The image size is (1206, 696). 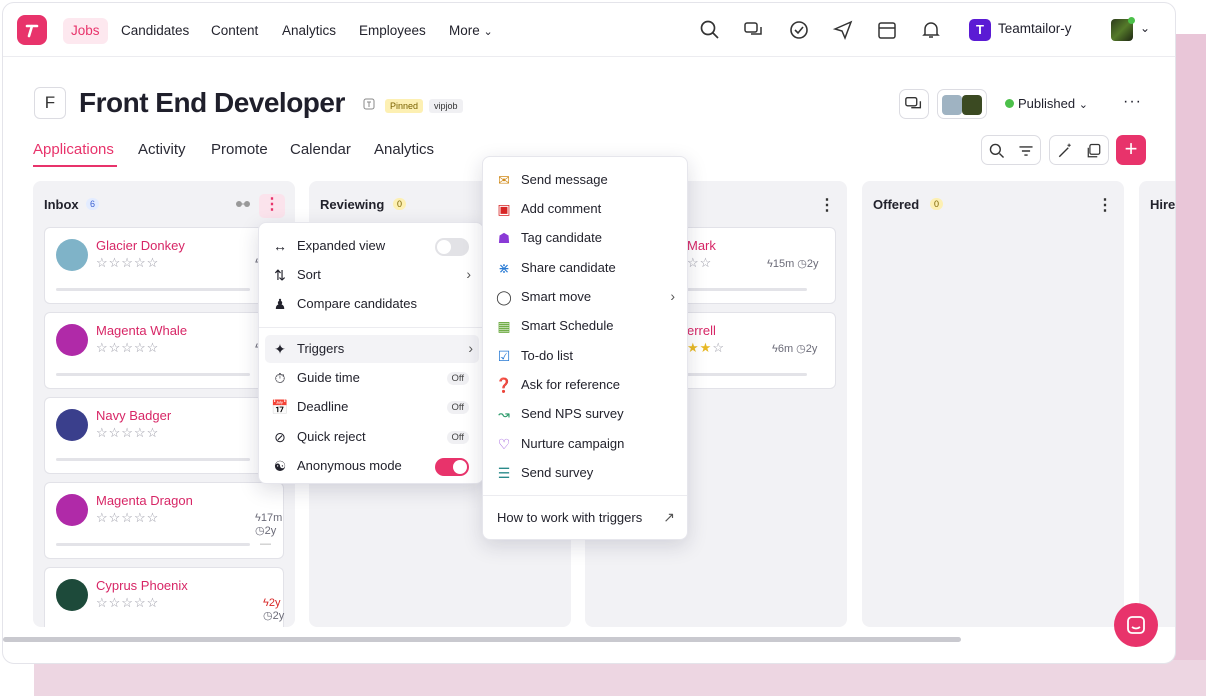 I want to click on count-badge: 6, so click(x=93, y=204).